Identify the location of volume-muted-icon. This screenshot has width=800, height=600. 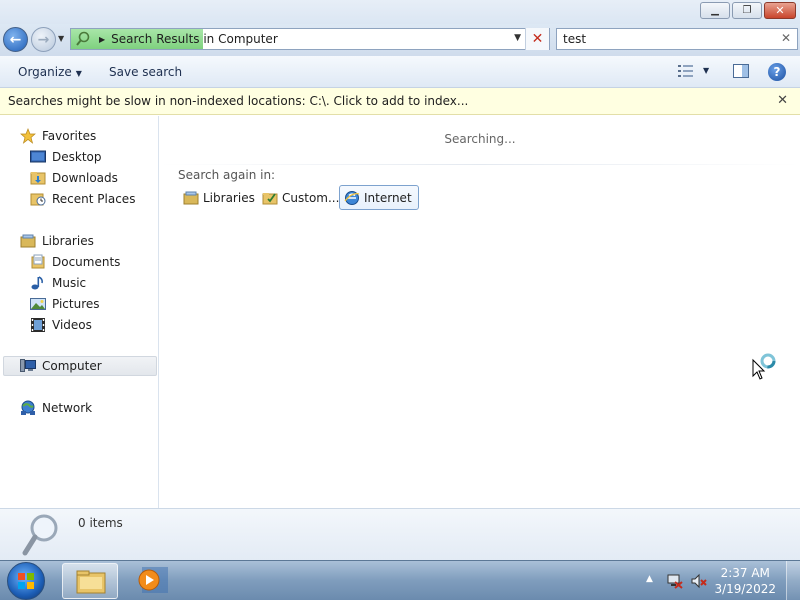
(699, 581).